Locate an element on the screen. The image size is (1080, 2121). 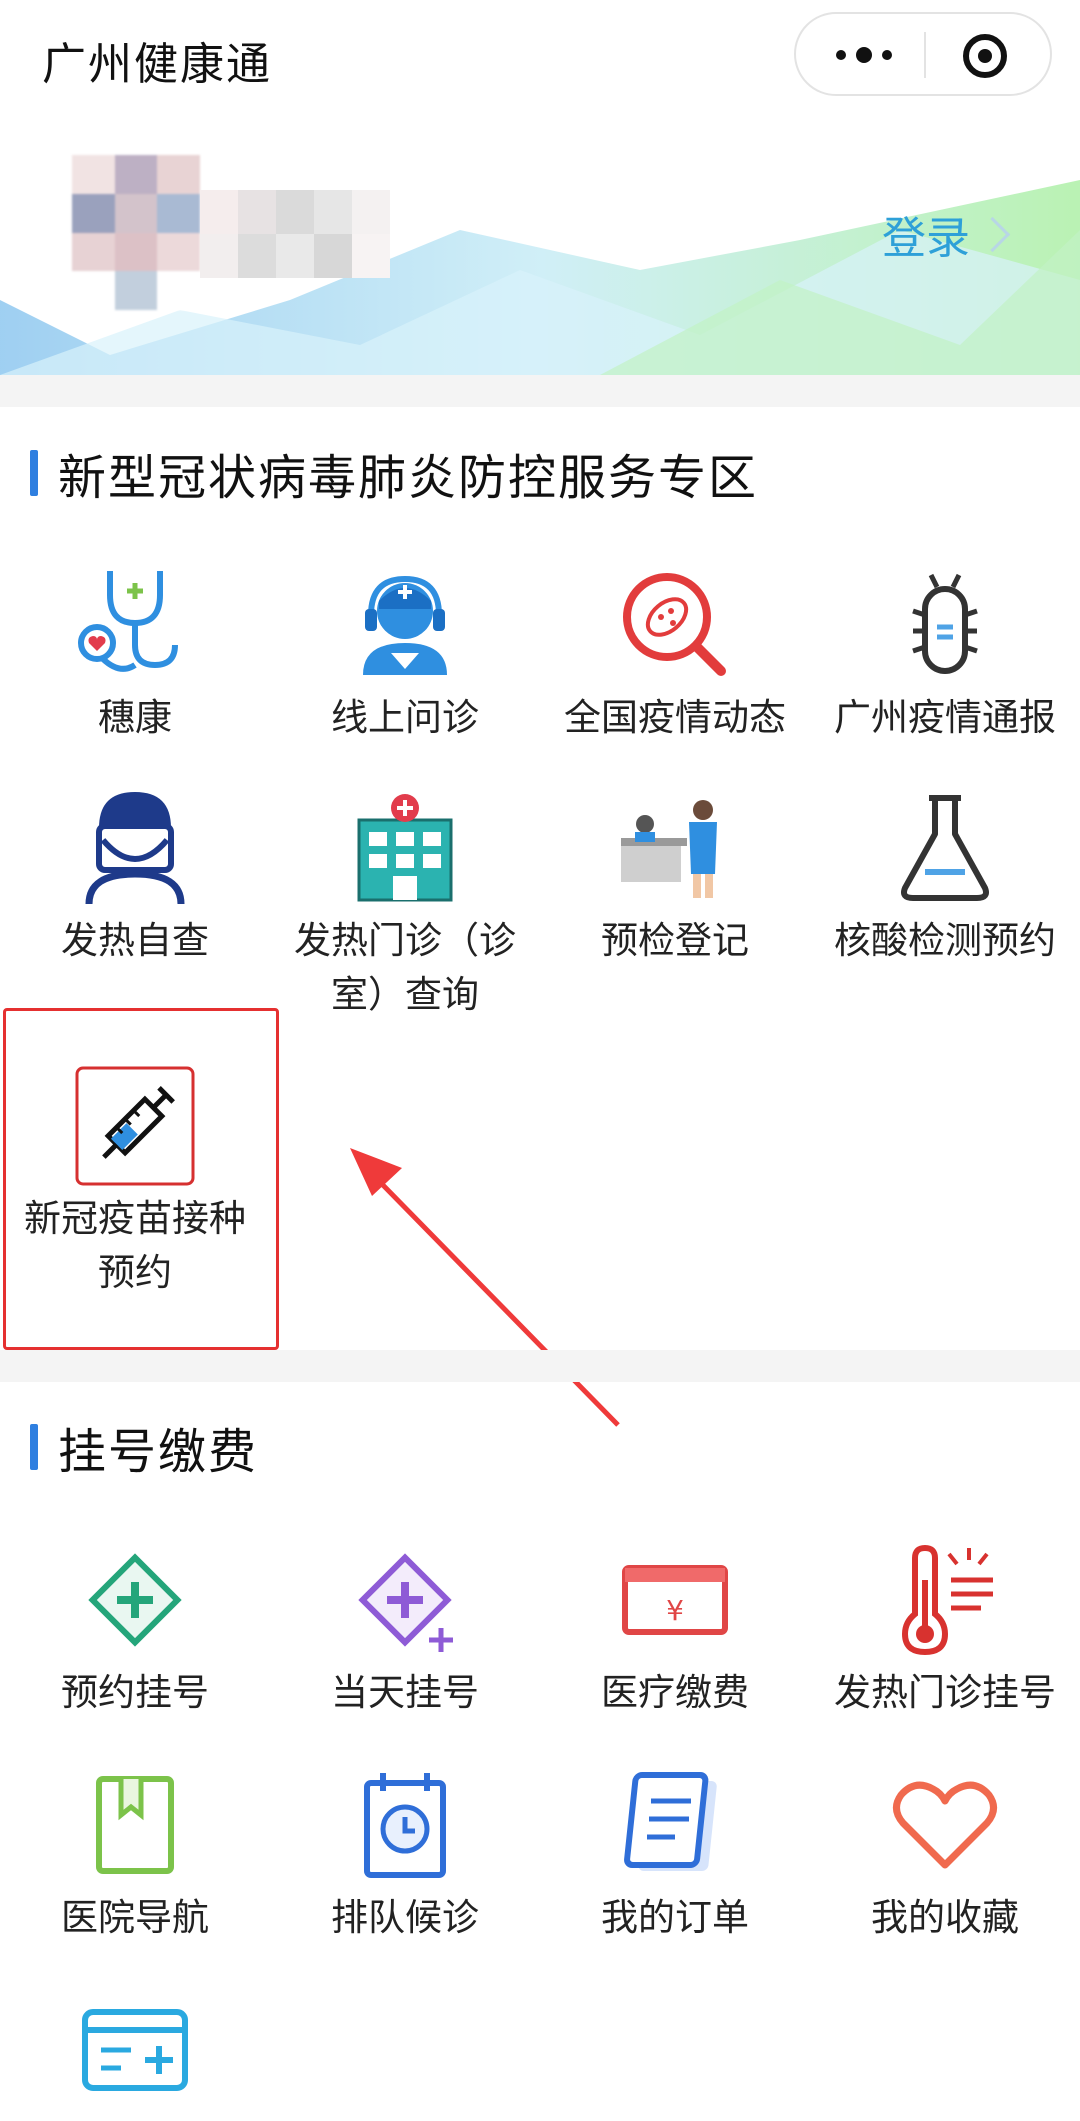
doctor-headset-icon is located at coordinates (405, 625).